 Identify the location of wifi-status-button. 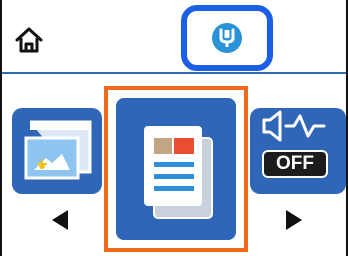
(227, 38).